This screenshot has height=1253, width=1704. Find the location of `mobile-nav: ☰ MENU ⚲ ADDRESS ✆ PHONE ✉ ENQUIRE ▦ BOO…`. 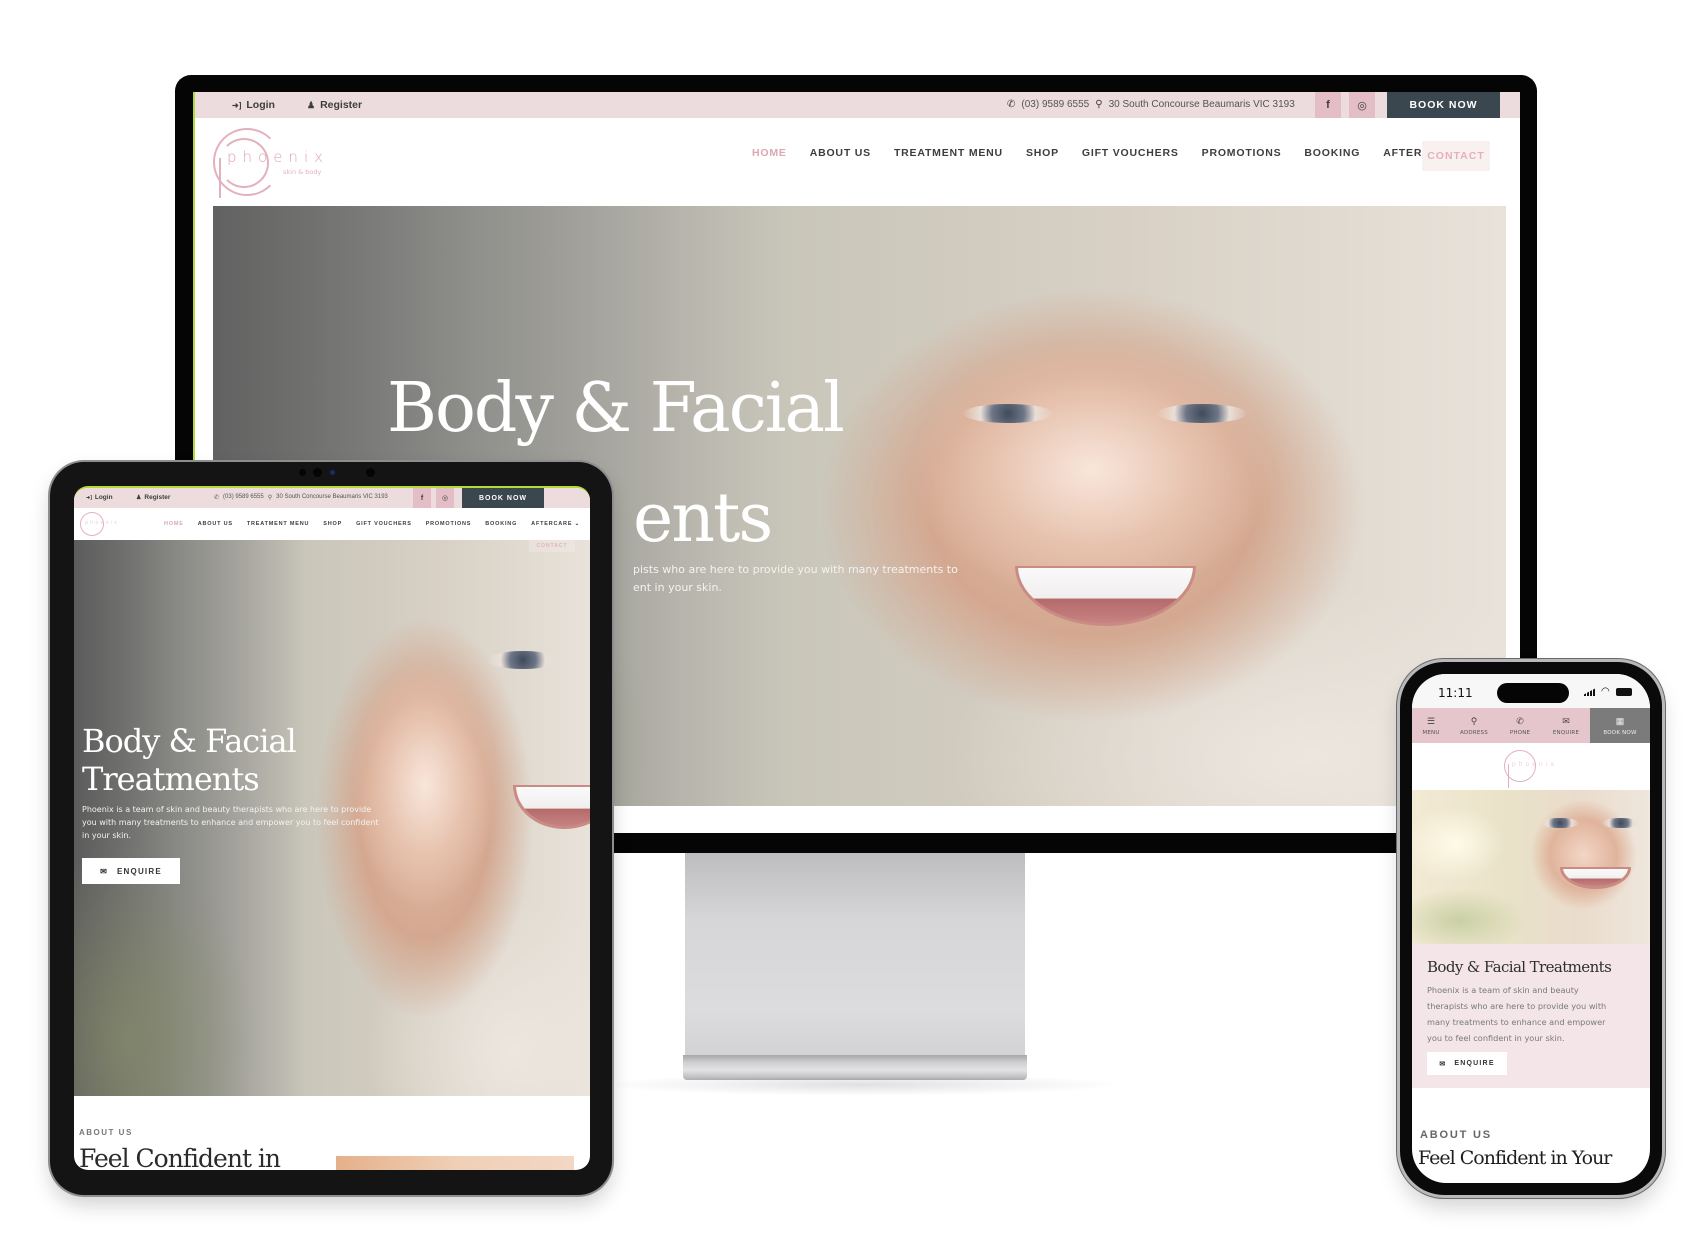

mobile-nav: ☰ MENU ⚲ ADDRESS ✆ PHONE ✉ ENQUIRE ▦ BOO… is located at coordinates (1531, 725).